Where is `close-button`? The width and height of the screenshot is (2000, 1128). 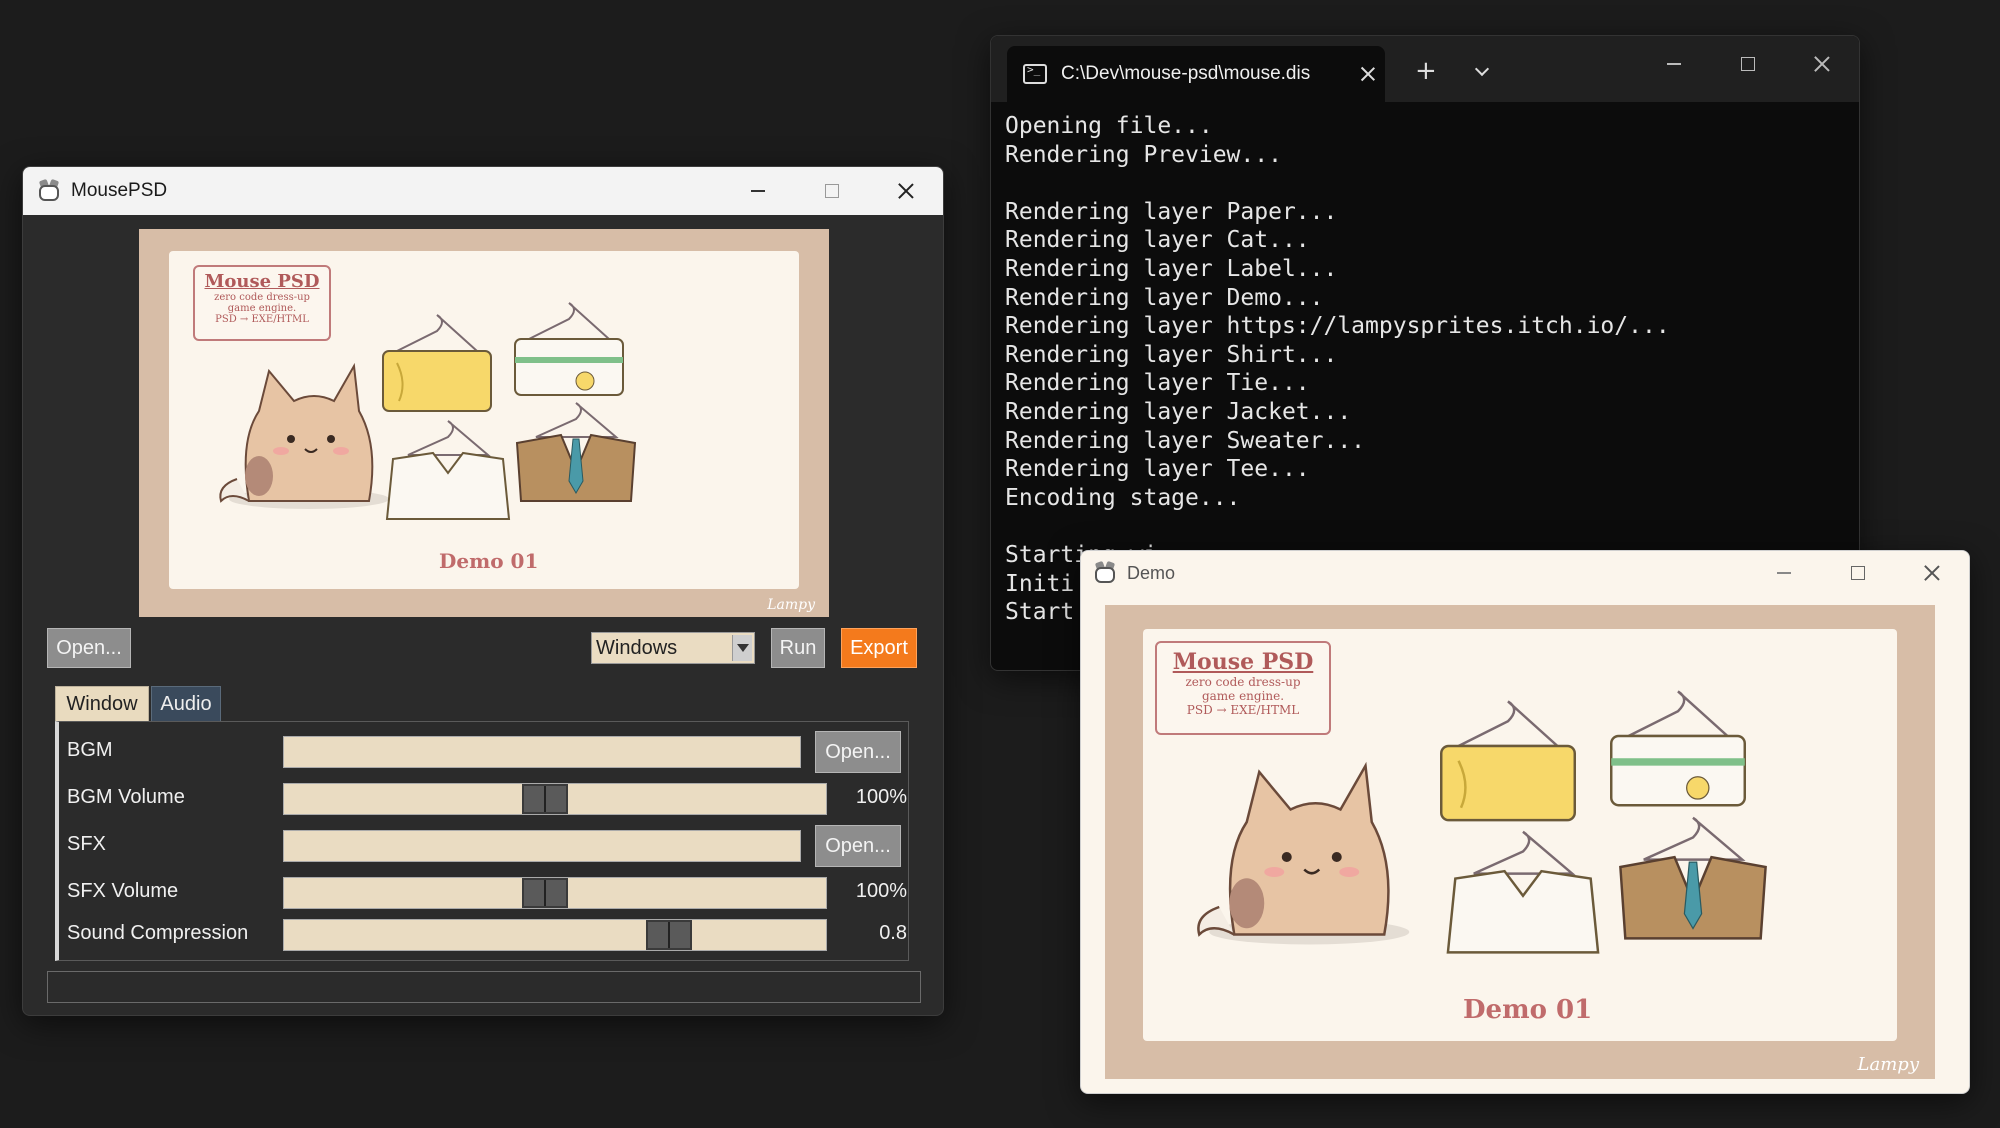
close-button is located at coordinates (906, 191).